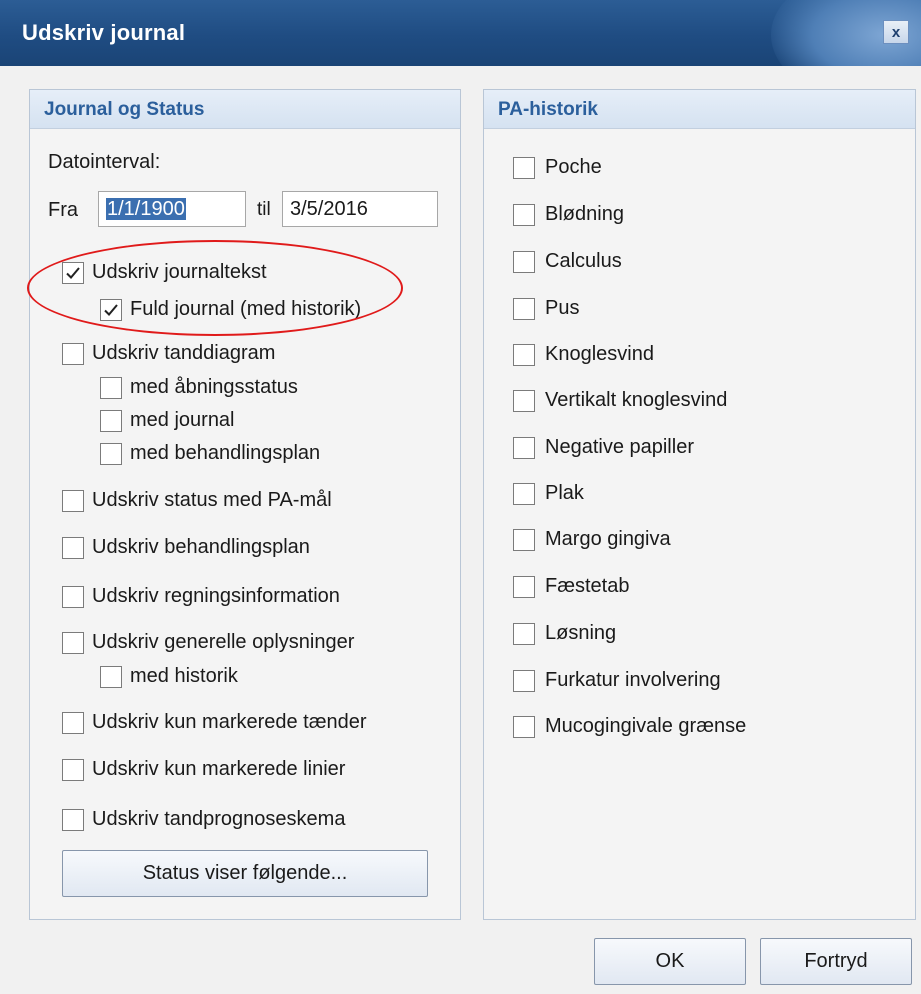 This screenshot has width=921, height=994. What do you see at coordinates (73, 723) in the screenshot?
I see `checkbox-marked-teeth` at bounding box center [73, 723].